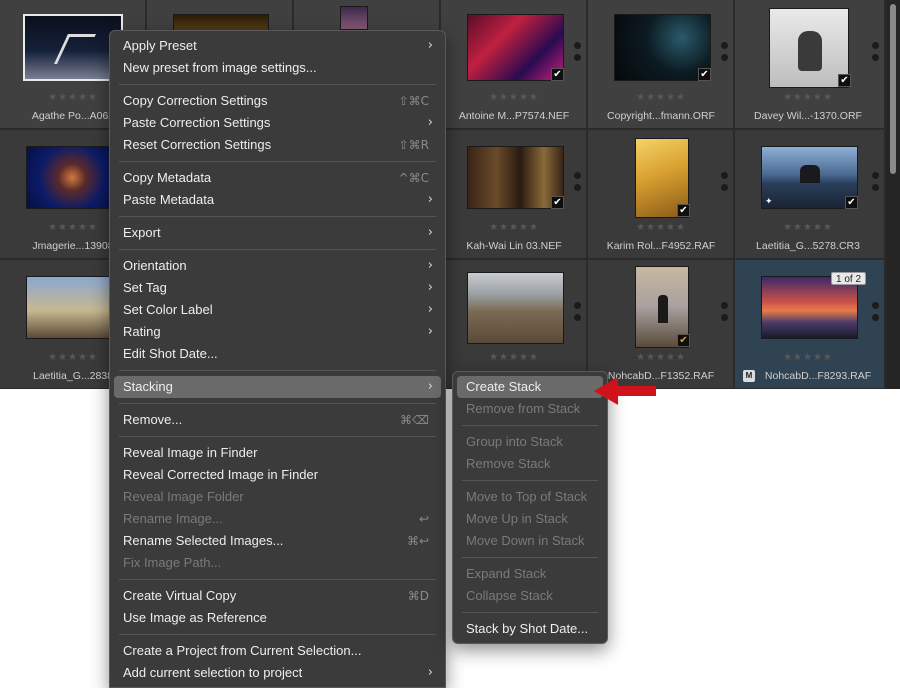  I want to click on menu-item-label: Create Virtual Copy, so click(180, 595).